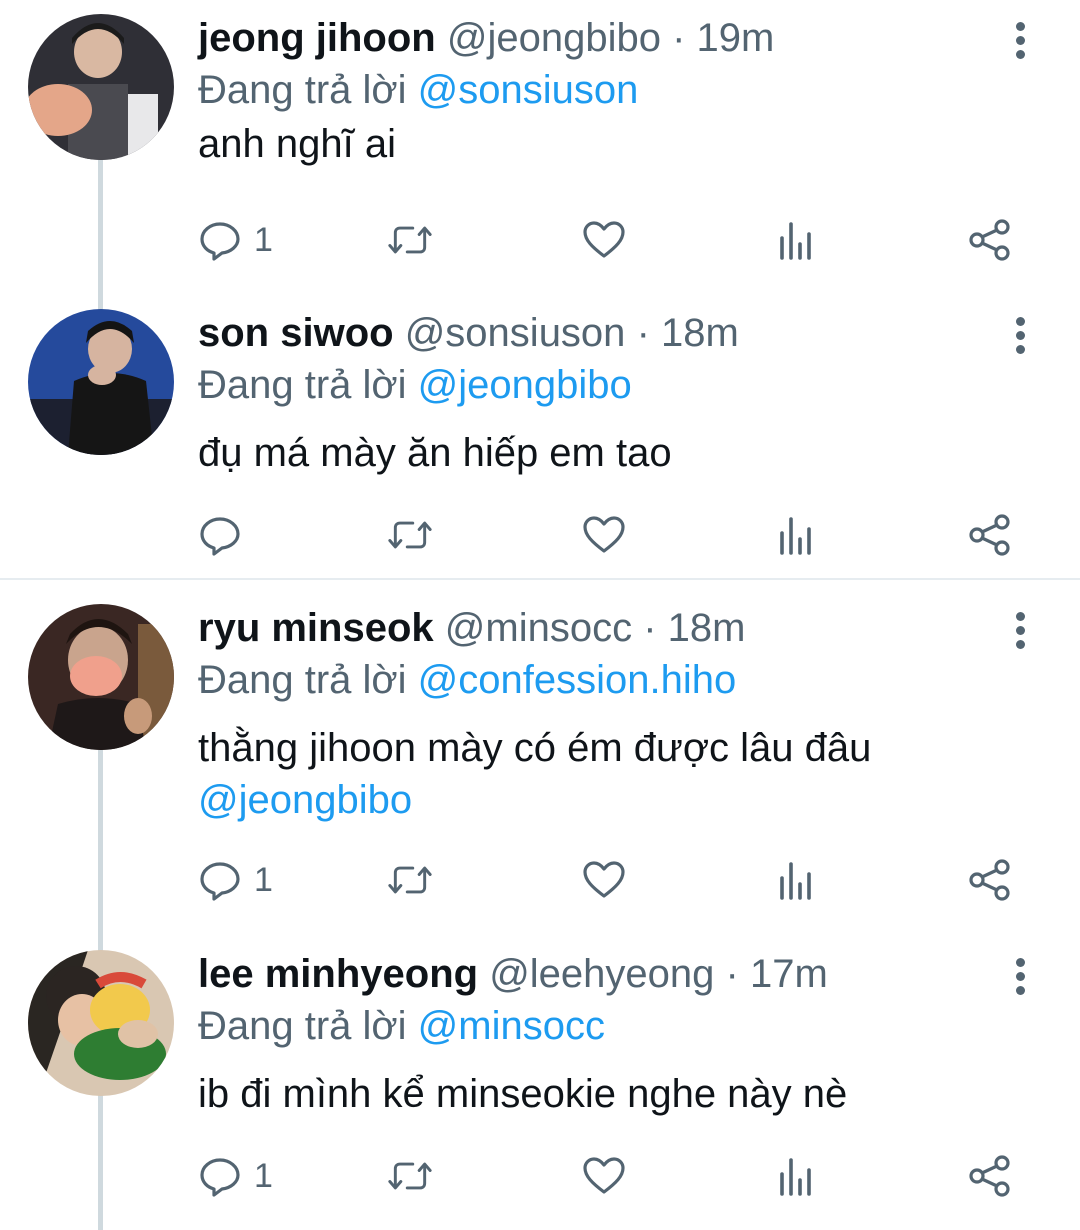 The image size is (1080, 1230). Describe the element at coordinates (723, 38) in the screenshot. I see `timestamp: · 19m` at that location.